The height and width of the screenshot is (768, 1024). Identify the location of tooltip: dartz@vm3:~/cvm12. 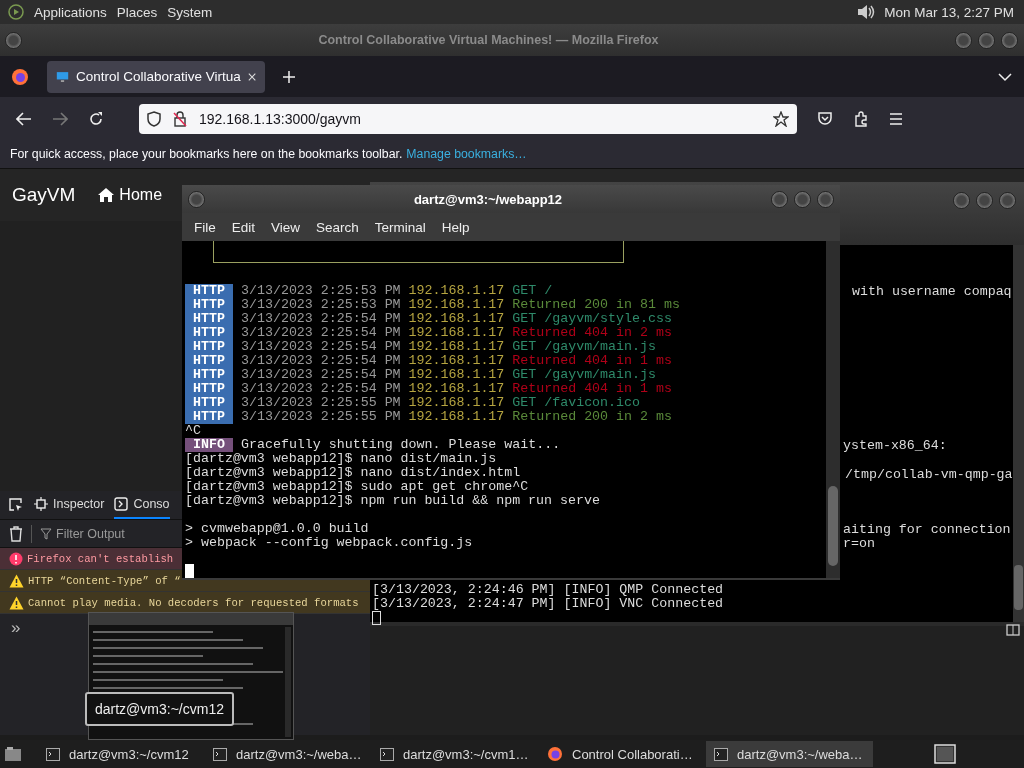
(159, 709).